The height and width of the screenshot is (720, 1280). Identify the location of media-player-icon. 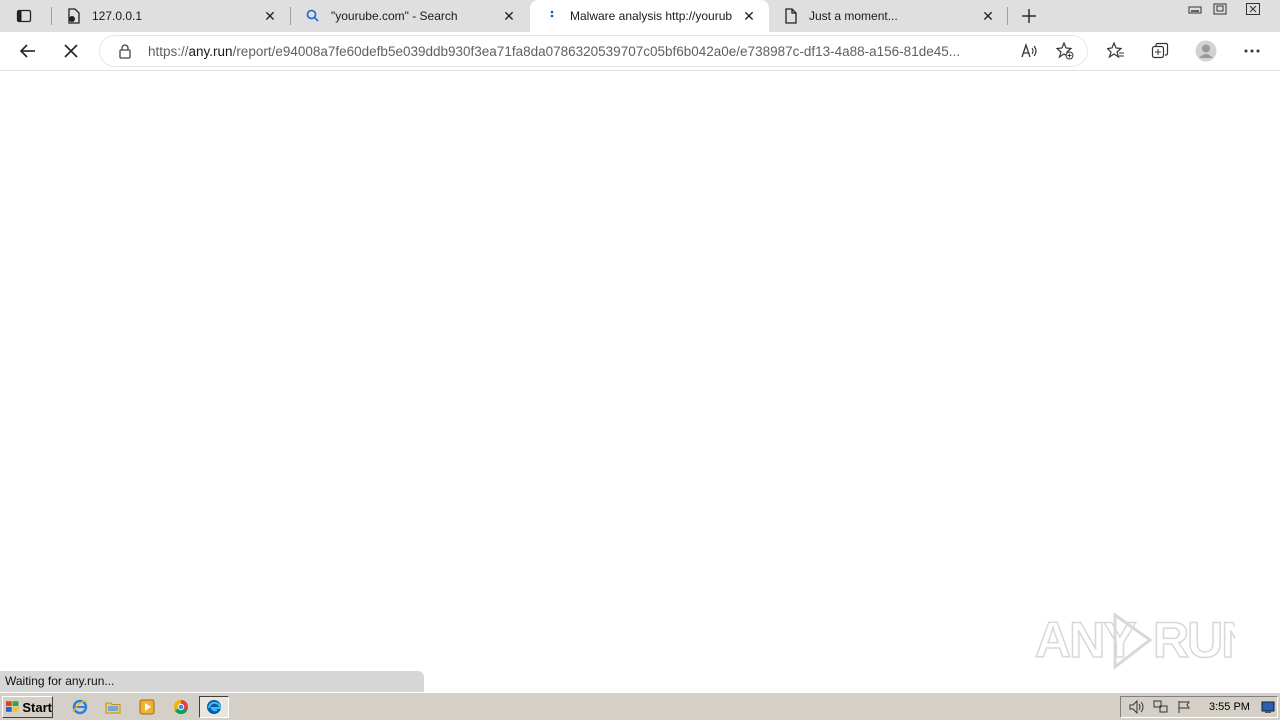
(147, 707).